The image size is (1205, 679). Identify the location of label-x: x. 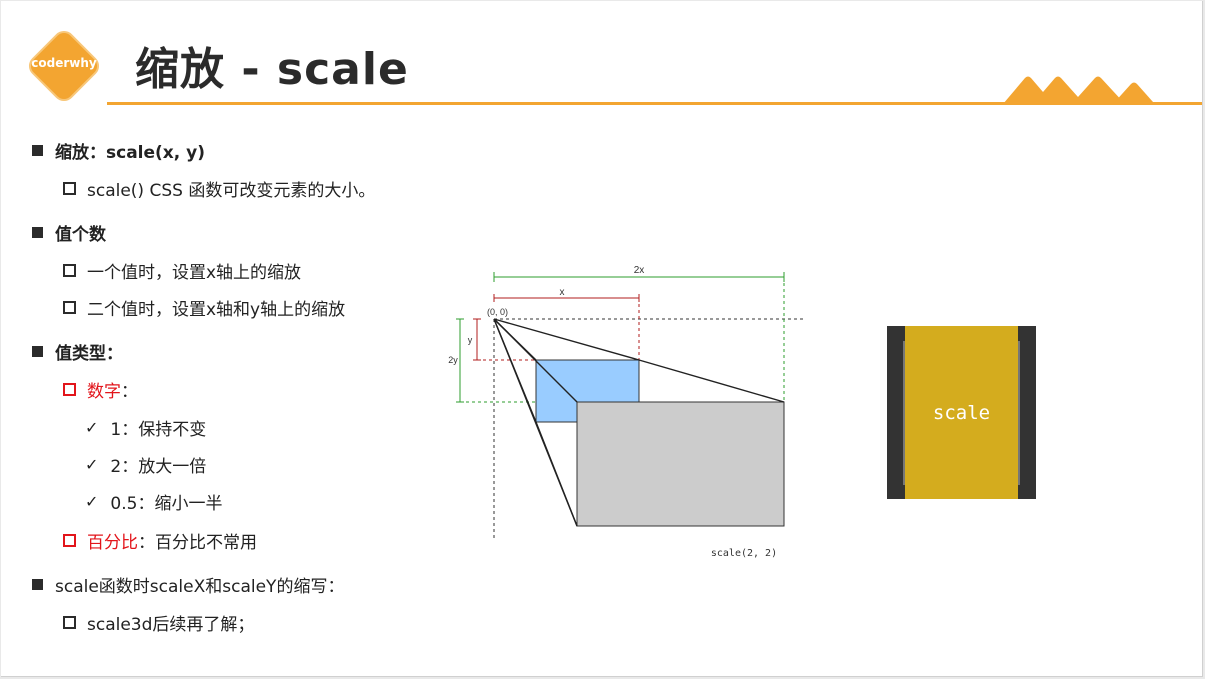
(562, 292).